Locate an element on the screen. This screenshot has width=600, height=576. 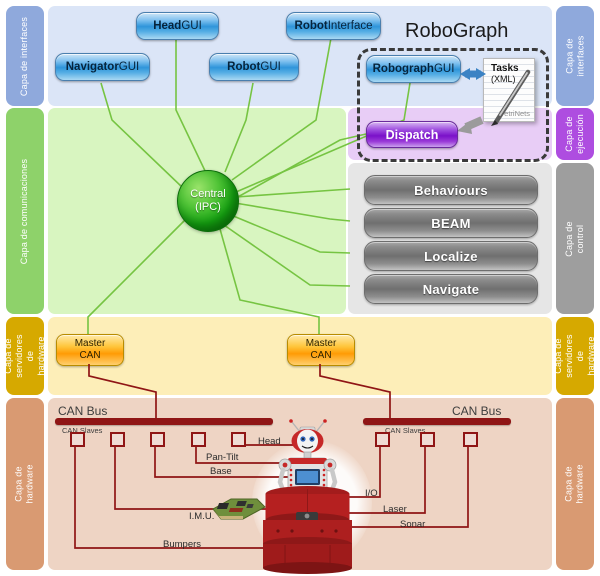
device-label-pan-tilt: Pan-Tilt is located at coordinates (222, 457).